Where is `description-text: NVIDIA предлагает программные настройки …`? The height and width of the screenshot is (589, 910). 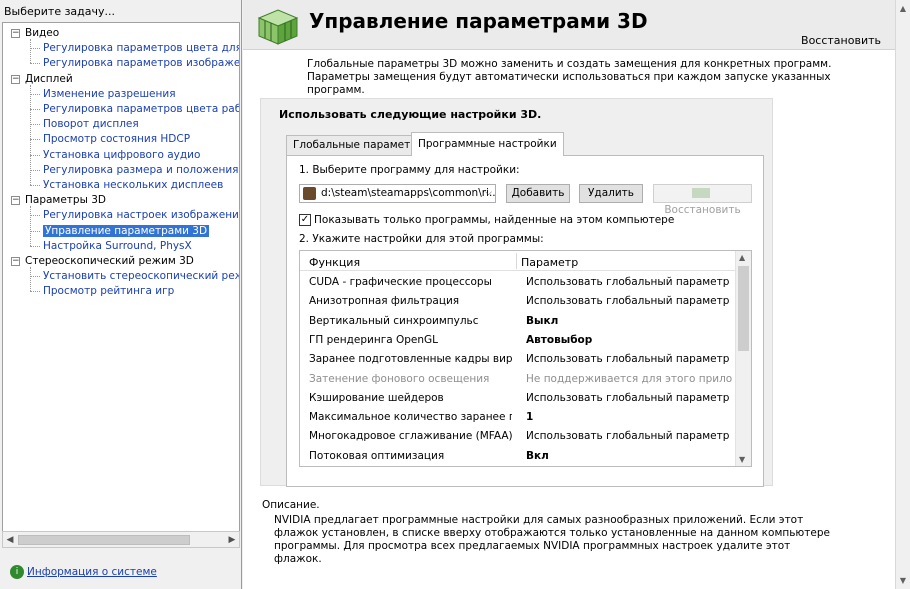 description-text: NVIDIA предлагает программные настройки … is located at coordinates (552, 539).